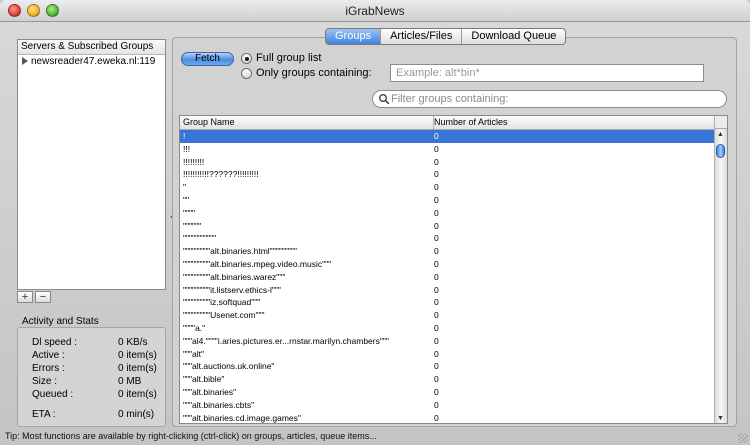 The width and height of the screenshot is (750, 445). Describe the element at coordinates (210, 391) in the screenshot. I see `group-name-cell: """alt.binaries"` at that location.